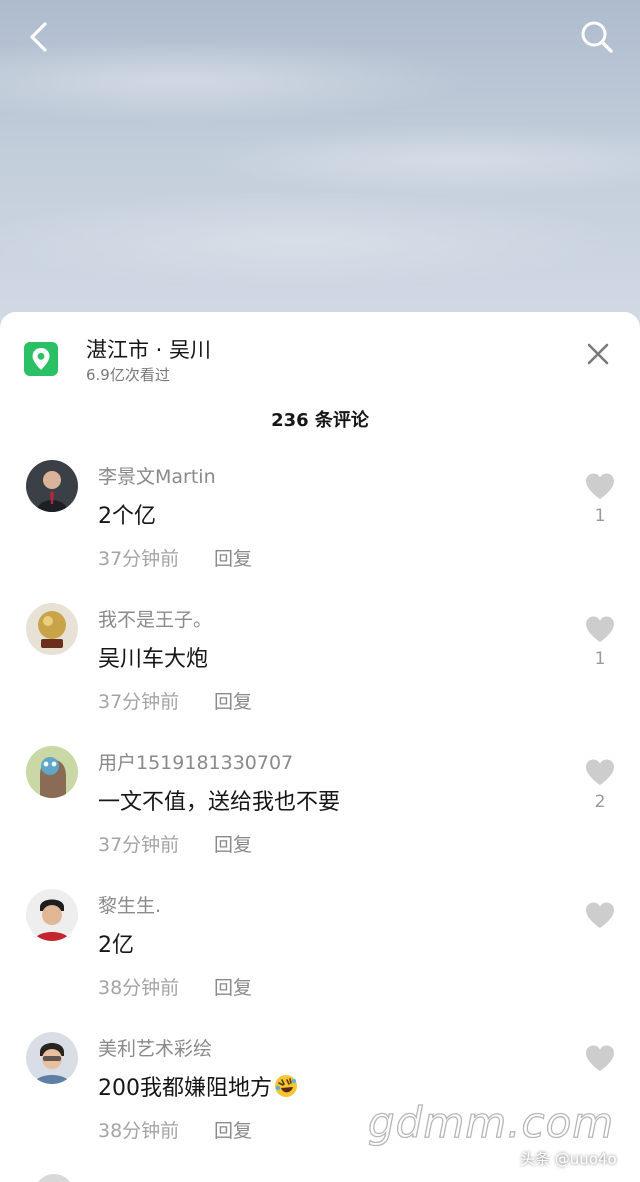  Describe the element at coordinates (320, 420) in the screenshot. I see `comment-count: 236 条评论` at that location.